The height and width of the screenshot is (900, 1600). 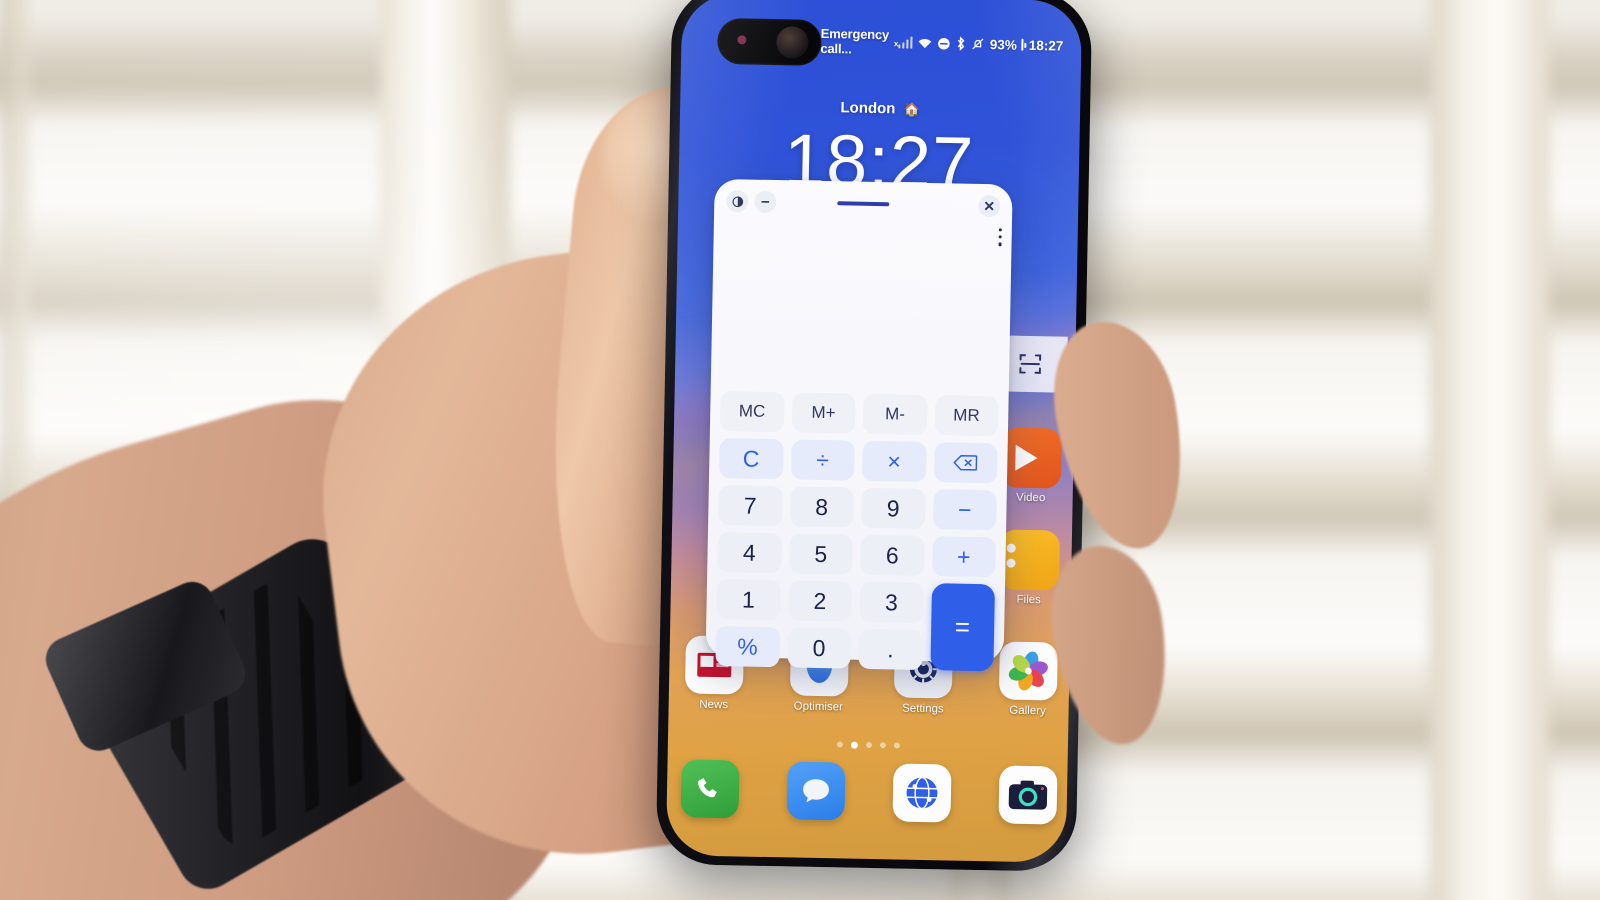 I want to click on app-label-news: News, so click(x=714, y=705).